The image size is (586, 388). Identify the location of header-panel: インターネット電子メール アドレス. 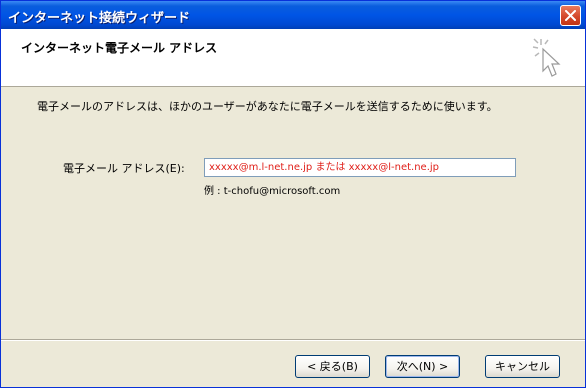
(293, 58).